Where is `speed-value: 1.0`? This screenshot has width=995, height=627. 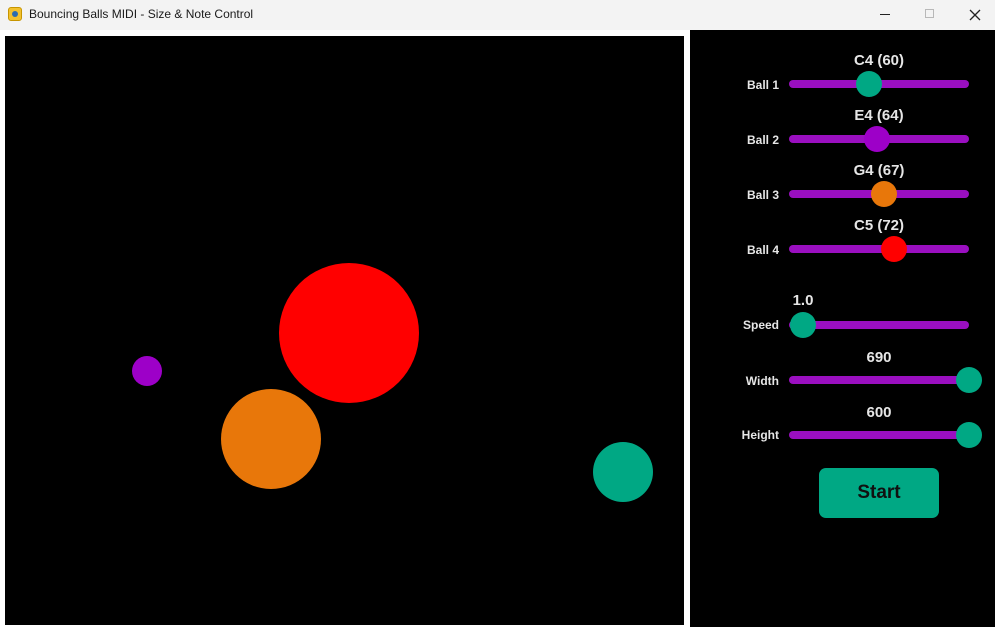 speed-value: 1.0 is located at coordinates (803, 300).